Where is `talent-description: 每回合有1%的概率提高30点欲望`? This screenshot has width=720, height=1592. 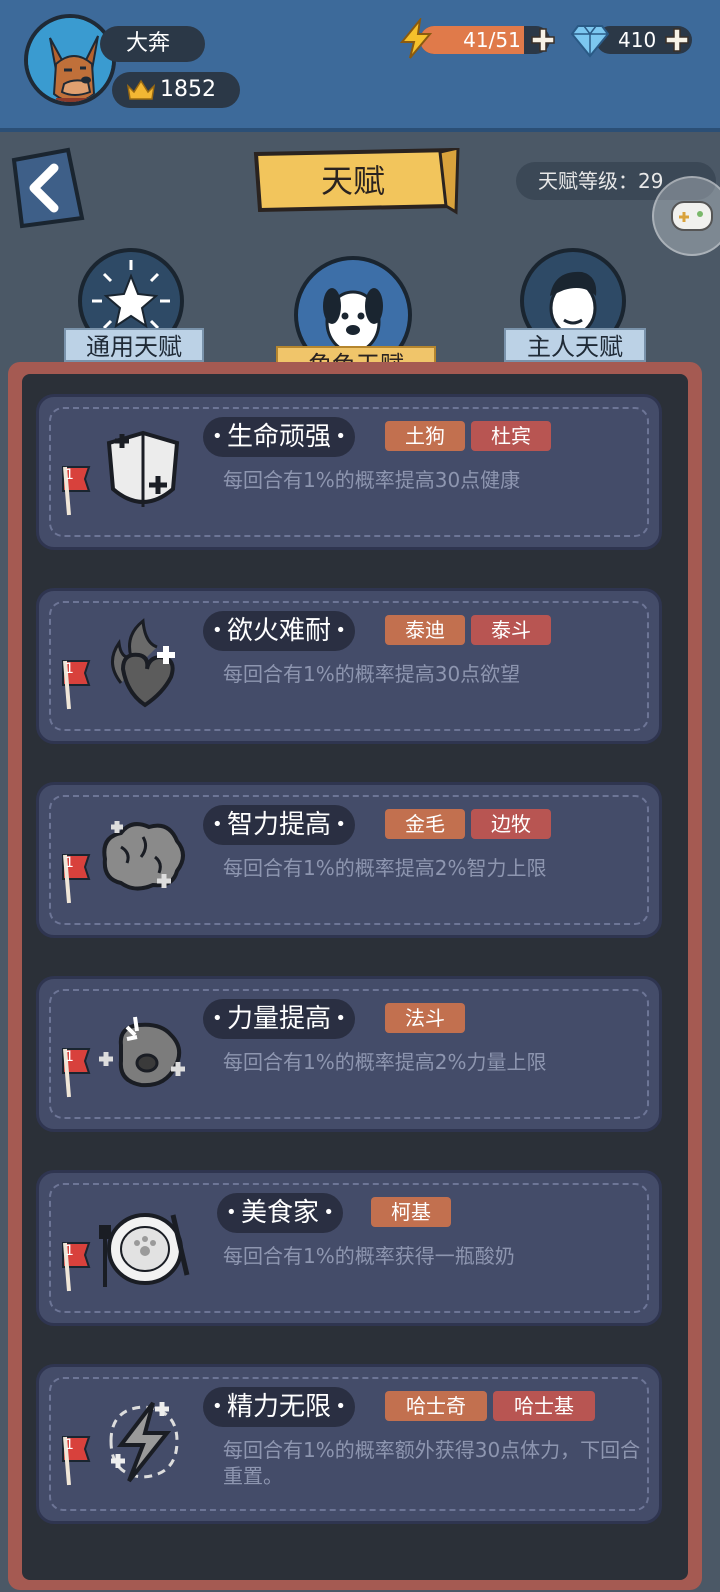 talent-description: 每回合有1%的概率提高30点欲望 is located at coordinates (372, 674).